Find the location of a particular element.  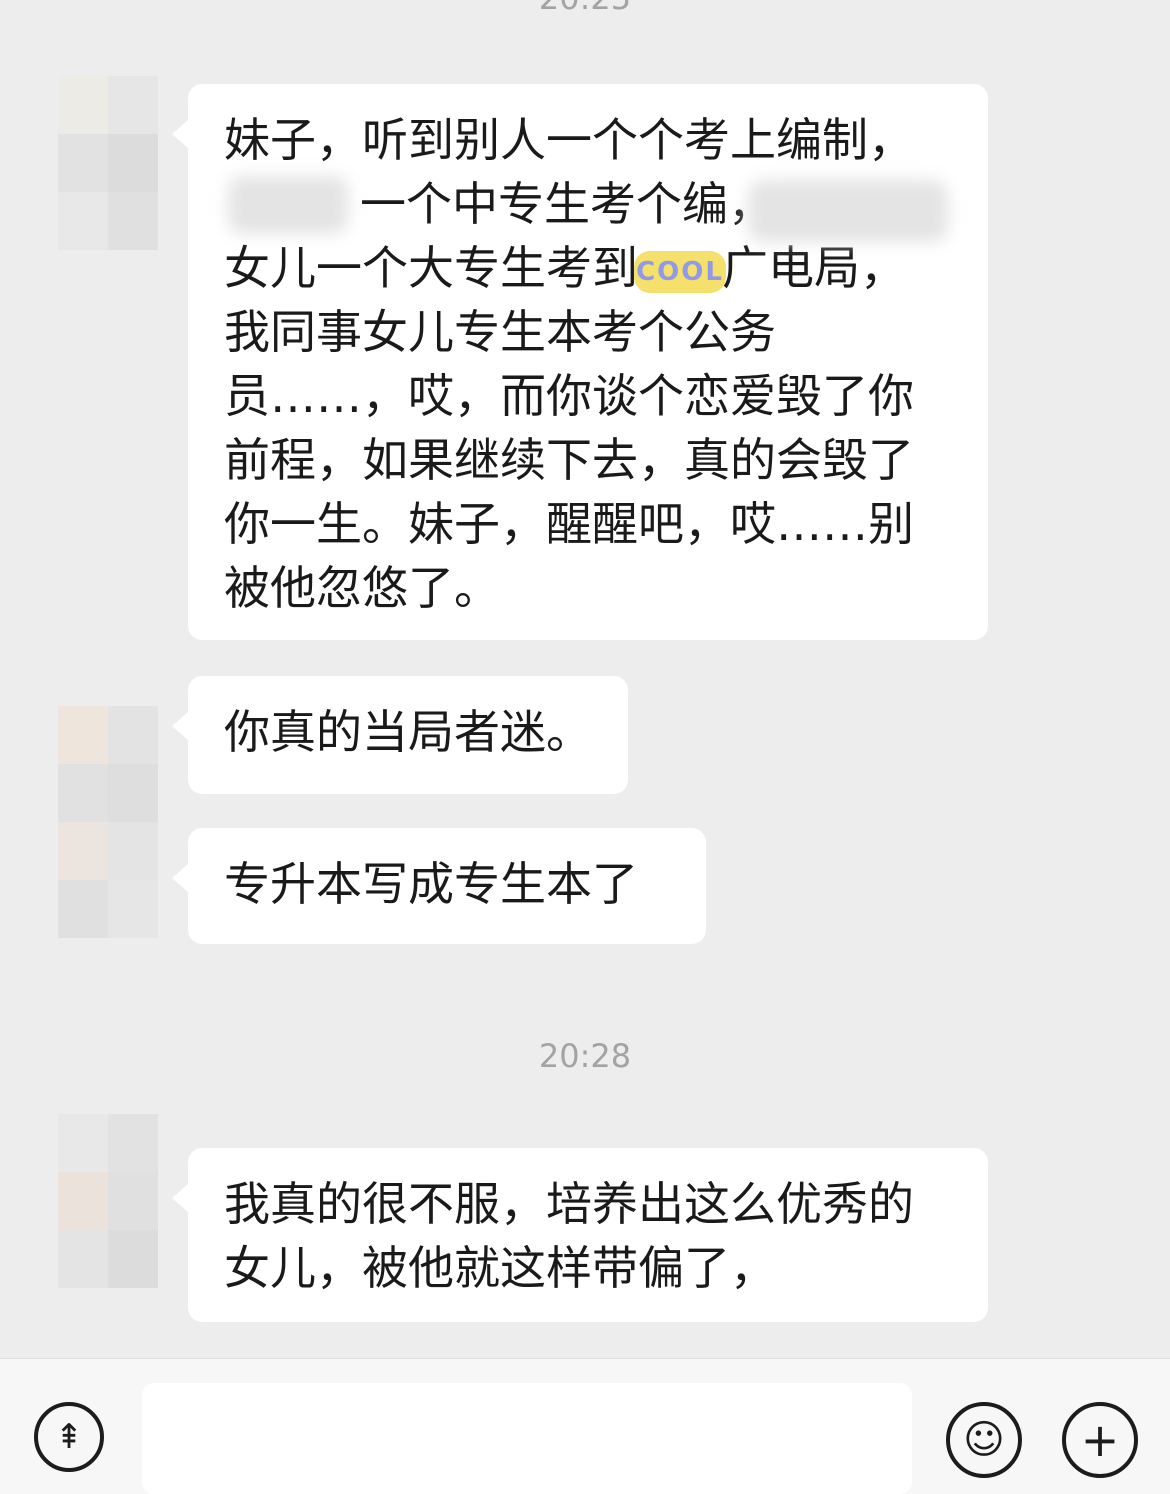

message-bubble: 你真的当局者迷。 is located at coordinates (400, 735).